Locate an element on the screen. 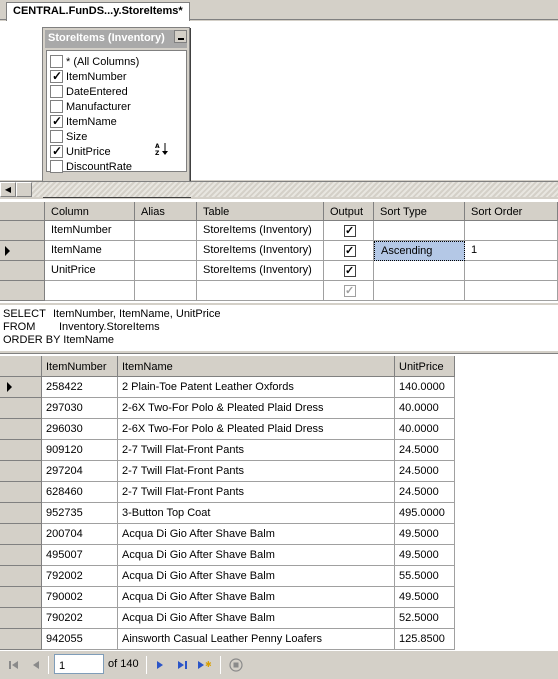 The image size is (558, 679). results-cell: 3-Button Top Coat is located at coordinates (256, 513).